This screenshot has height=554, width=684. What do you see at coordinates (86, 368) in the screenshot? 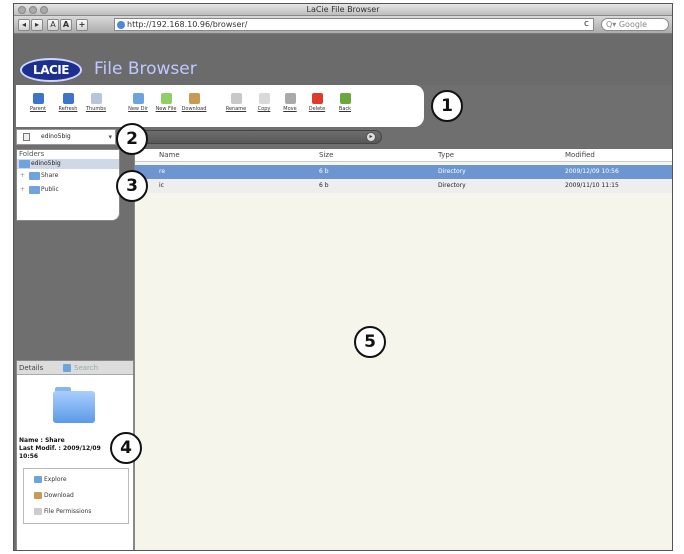
I see `tab-search: Search` at bounding box center [86, 368].